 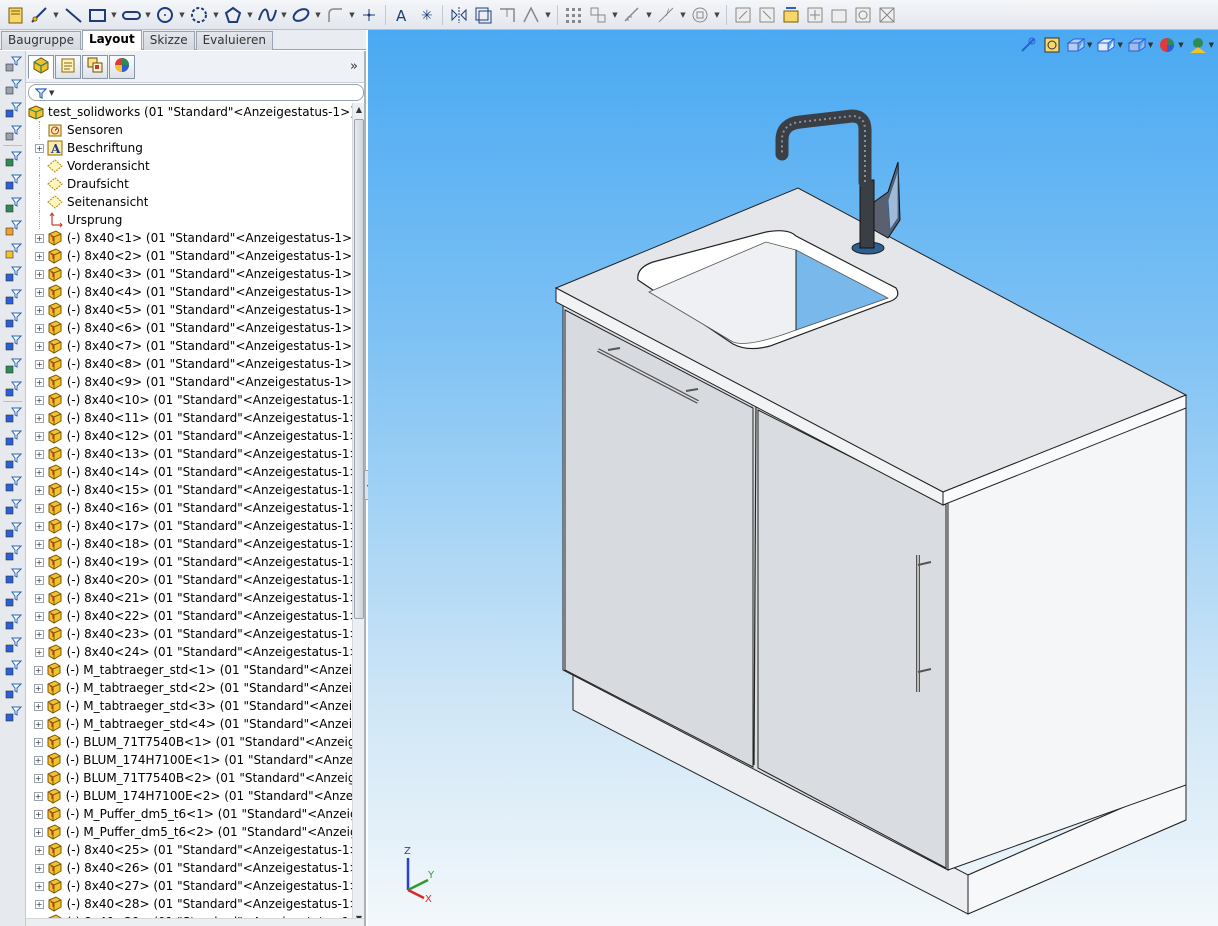 I want to click on tree-item: Ursprung, so click(x=189, y=220).